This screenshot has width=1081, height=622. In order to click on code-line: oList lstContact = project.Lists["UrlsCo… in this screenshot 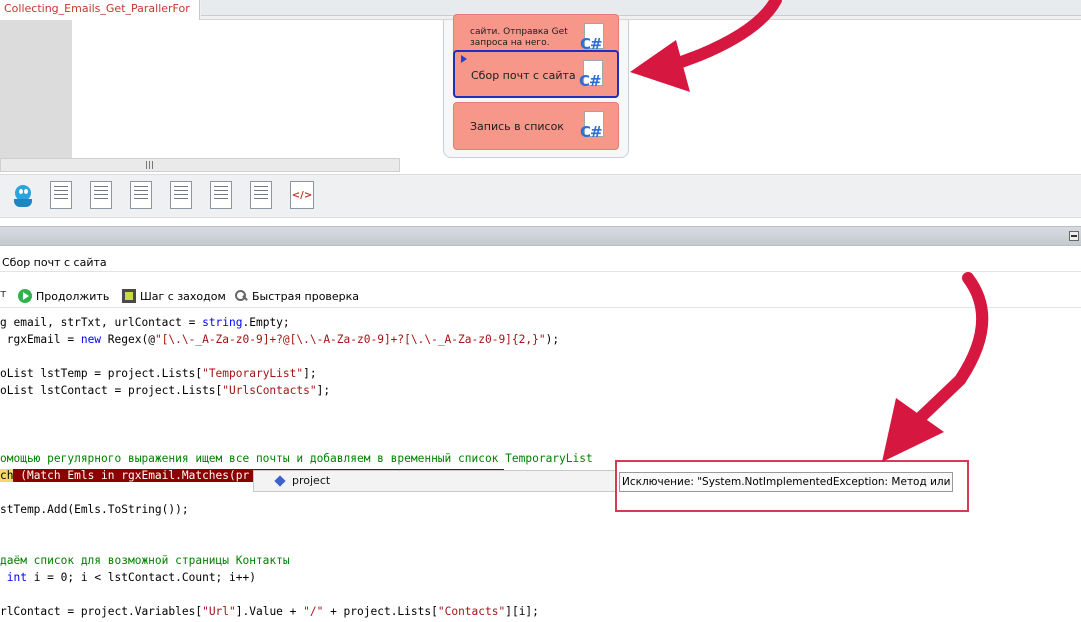, I will do `click(165, 390)`.